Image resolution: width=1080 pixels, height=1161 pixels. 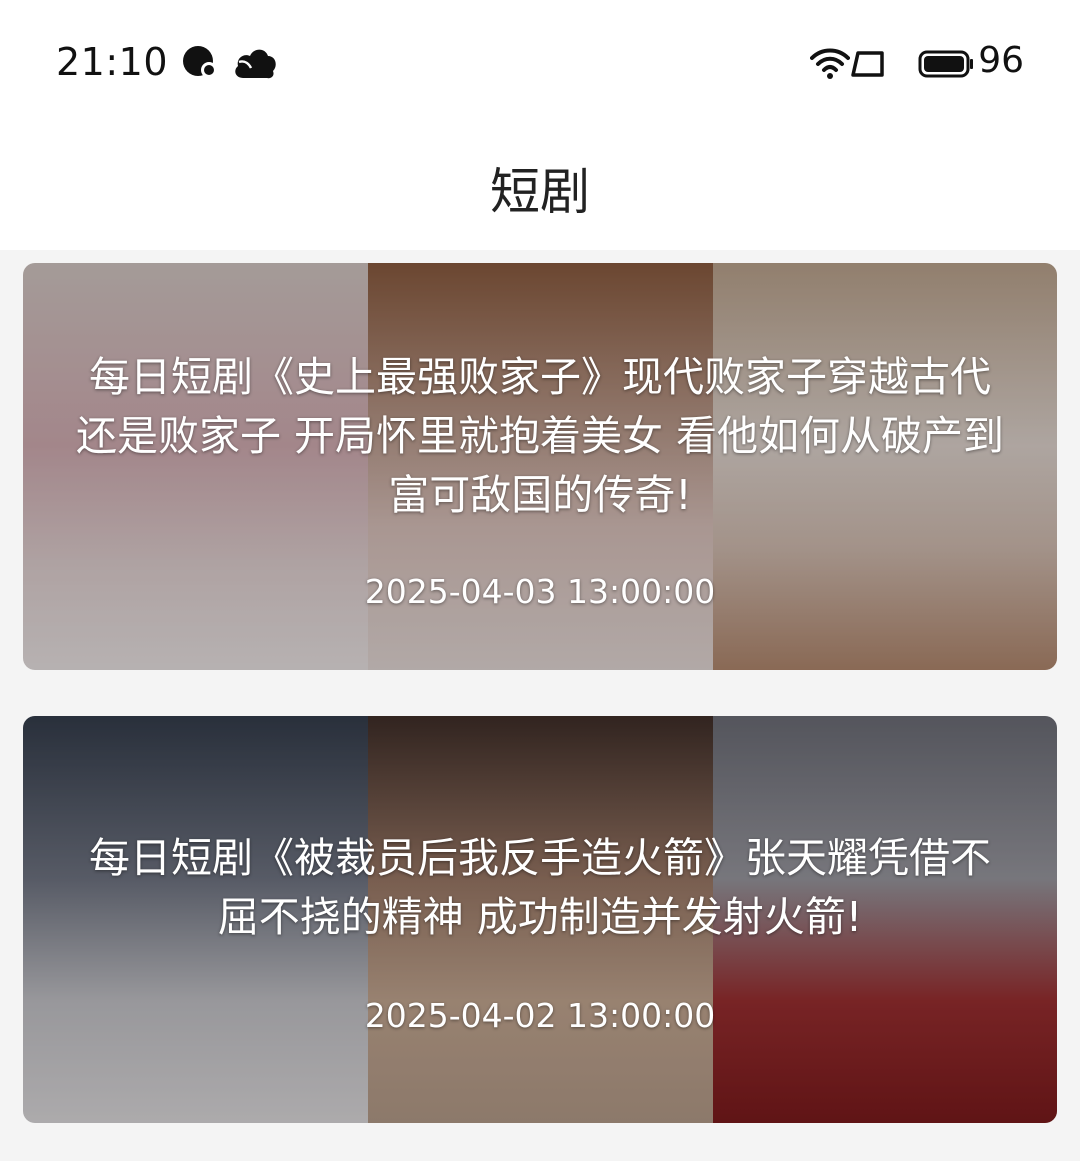 What do you see at coordinates (868, 66) in the screenshot?
I see `screen-icon` at bounding box center [868, 66].